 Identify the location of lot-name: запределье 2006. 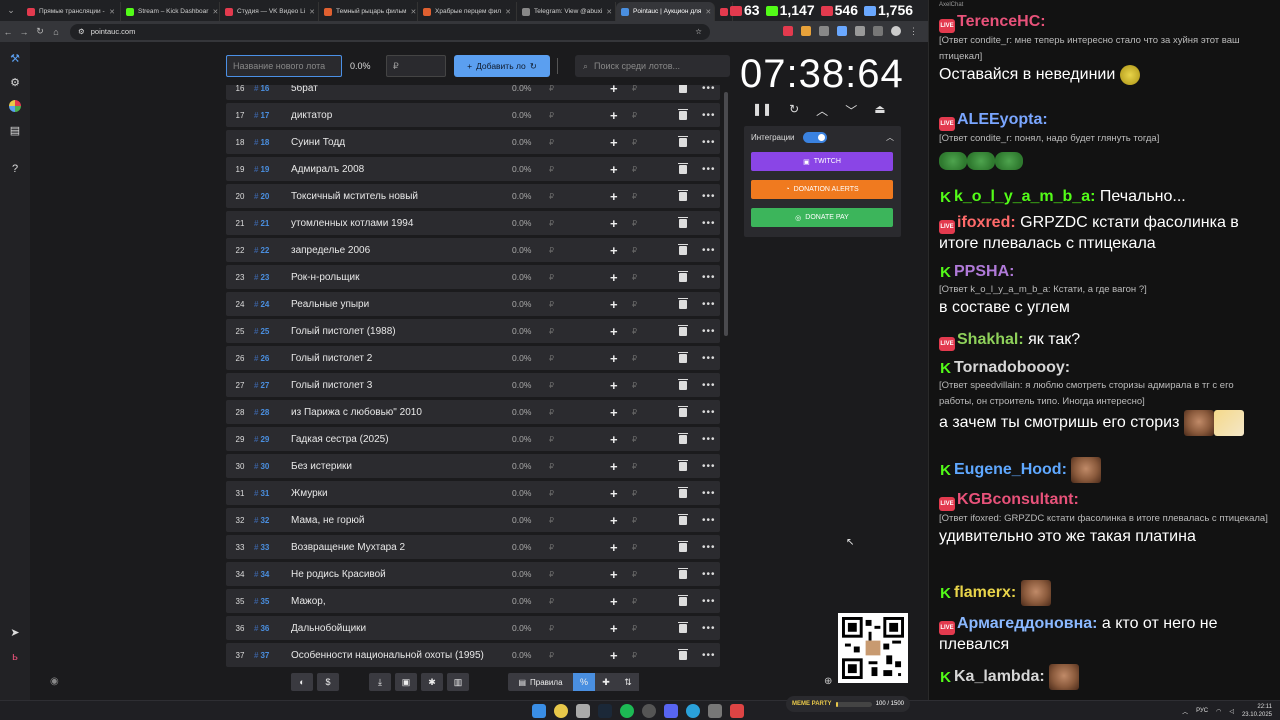
(401, 250).